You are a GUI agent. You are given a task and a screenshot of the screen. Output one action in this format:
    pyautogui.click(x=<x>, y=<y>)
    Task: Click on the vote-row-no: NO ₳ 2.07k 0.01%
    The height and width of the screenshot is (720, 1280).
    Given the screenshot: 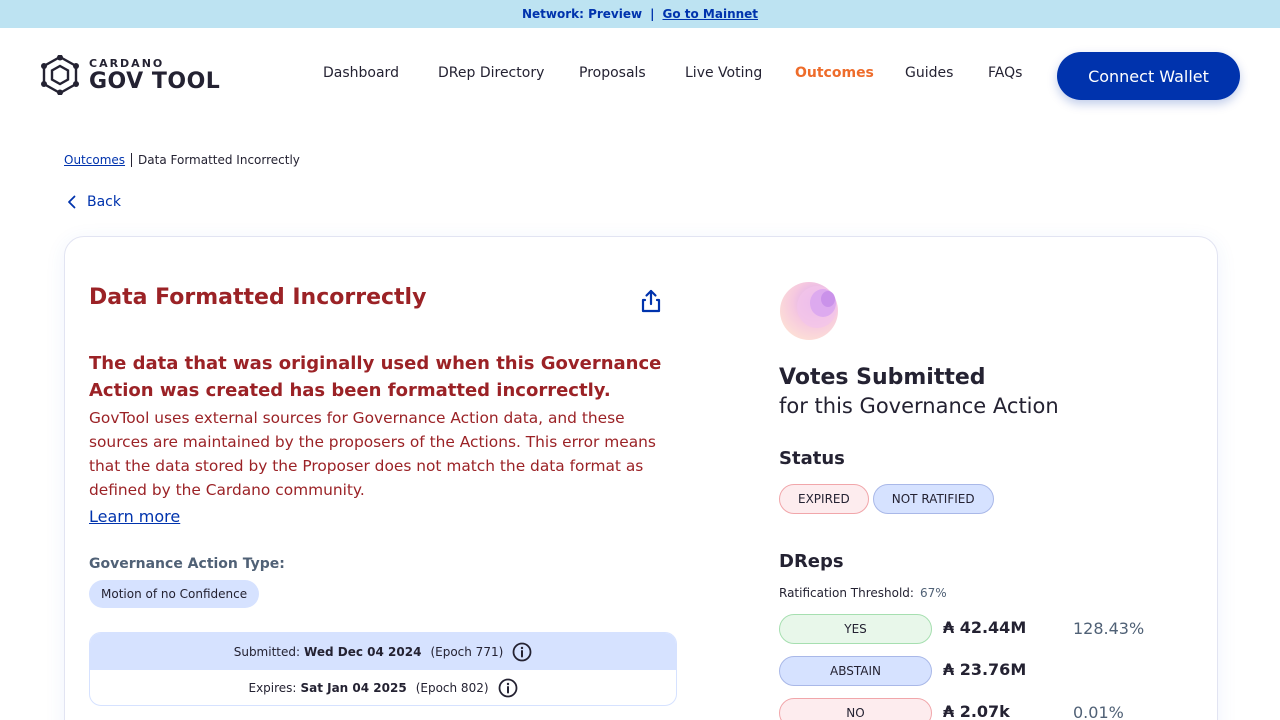 What is the action you would take?
    pyautogui.click(x=979, y=709)
    